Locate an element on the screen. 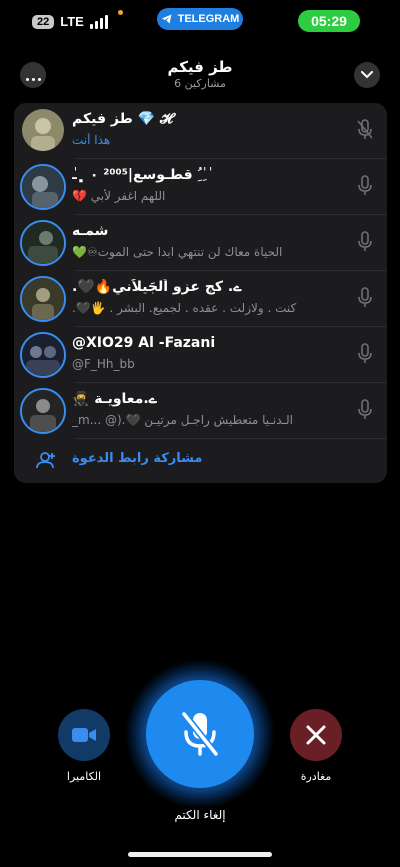 Image resolution: width=400 pixels, height=867 pixels. unmute-button is located at coordinates (200, 734).